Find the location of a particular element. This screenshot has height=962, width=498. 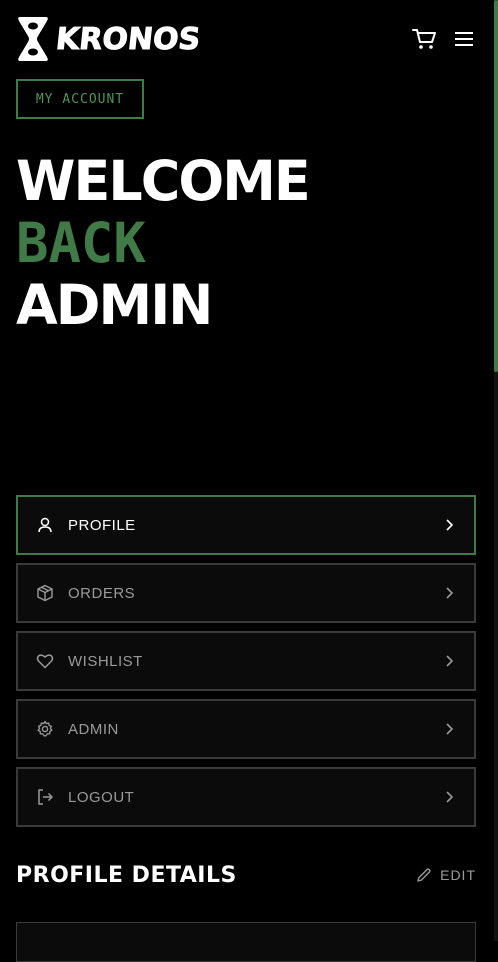

nav-item-orders: ORDERS is located at coordinates (246, 593).